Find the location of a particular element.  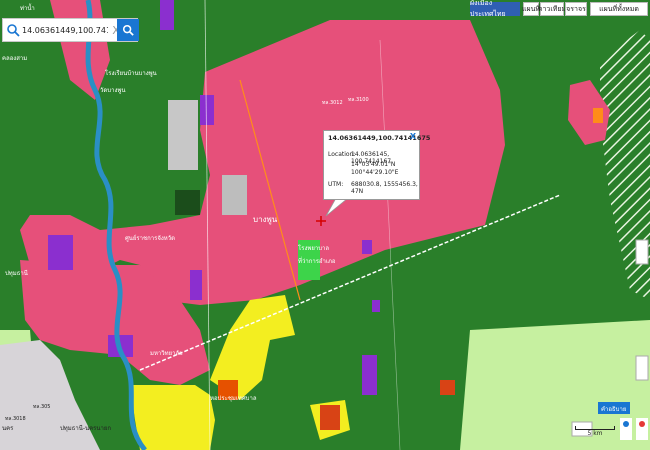

commercial-zone is located at coordinates (172, 417).